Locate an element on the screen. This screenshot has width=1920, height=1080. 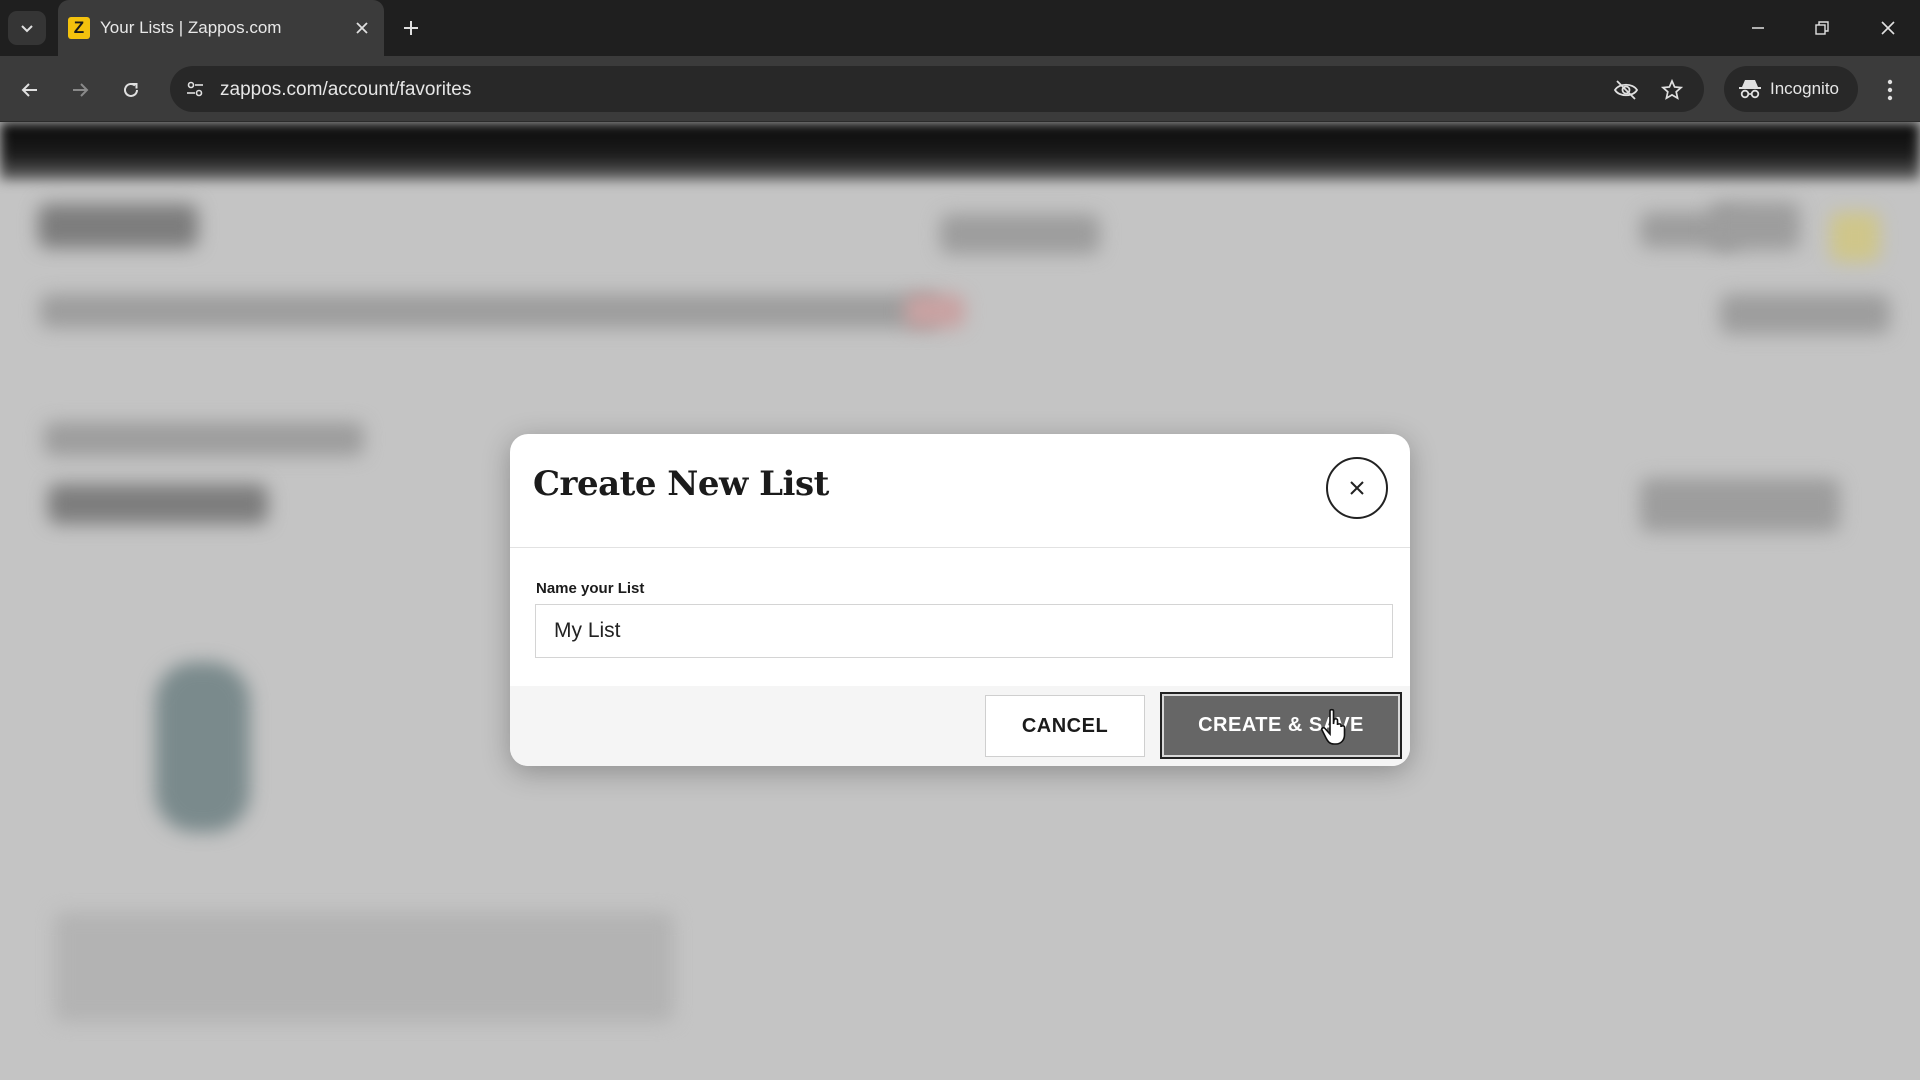
star-icon is located at coordinates (1672, 89).